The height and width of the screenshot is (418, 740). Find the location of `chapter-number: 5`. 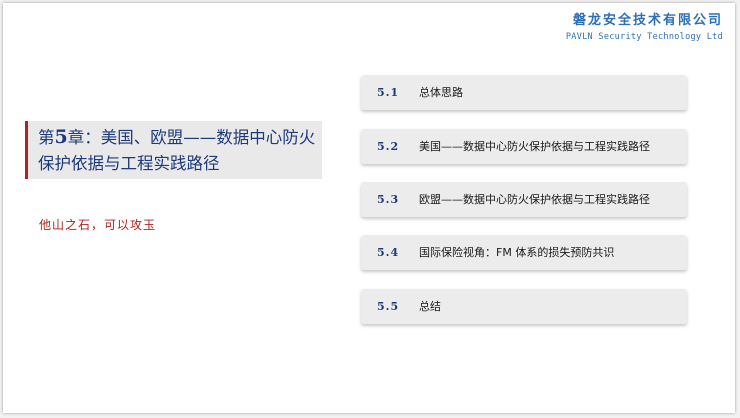

chapter-number: 5 is located at coordinates (61, 137).